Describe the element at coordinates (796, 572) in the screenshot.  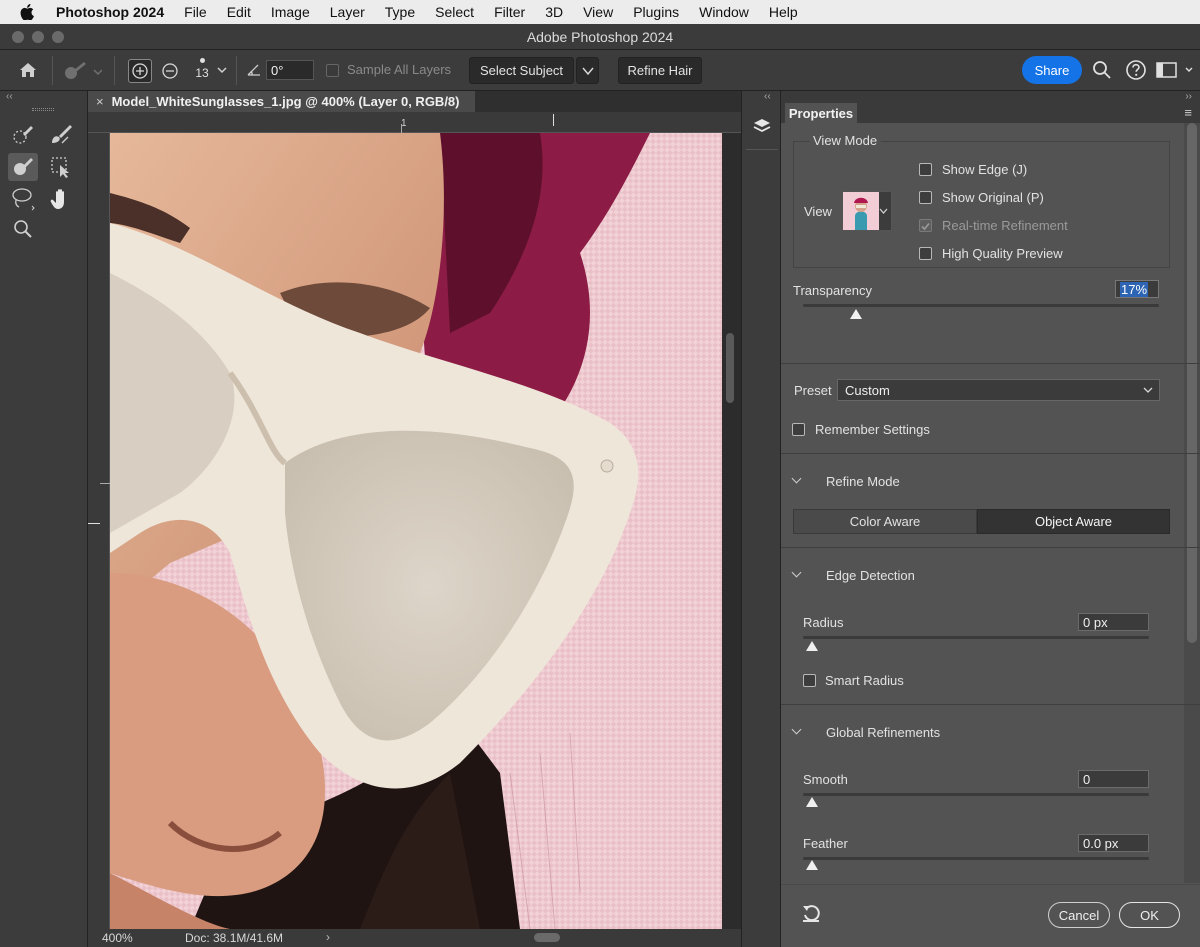
I see `edge-detection-collapse-icon` at that location.